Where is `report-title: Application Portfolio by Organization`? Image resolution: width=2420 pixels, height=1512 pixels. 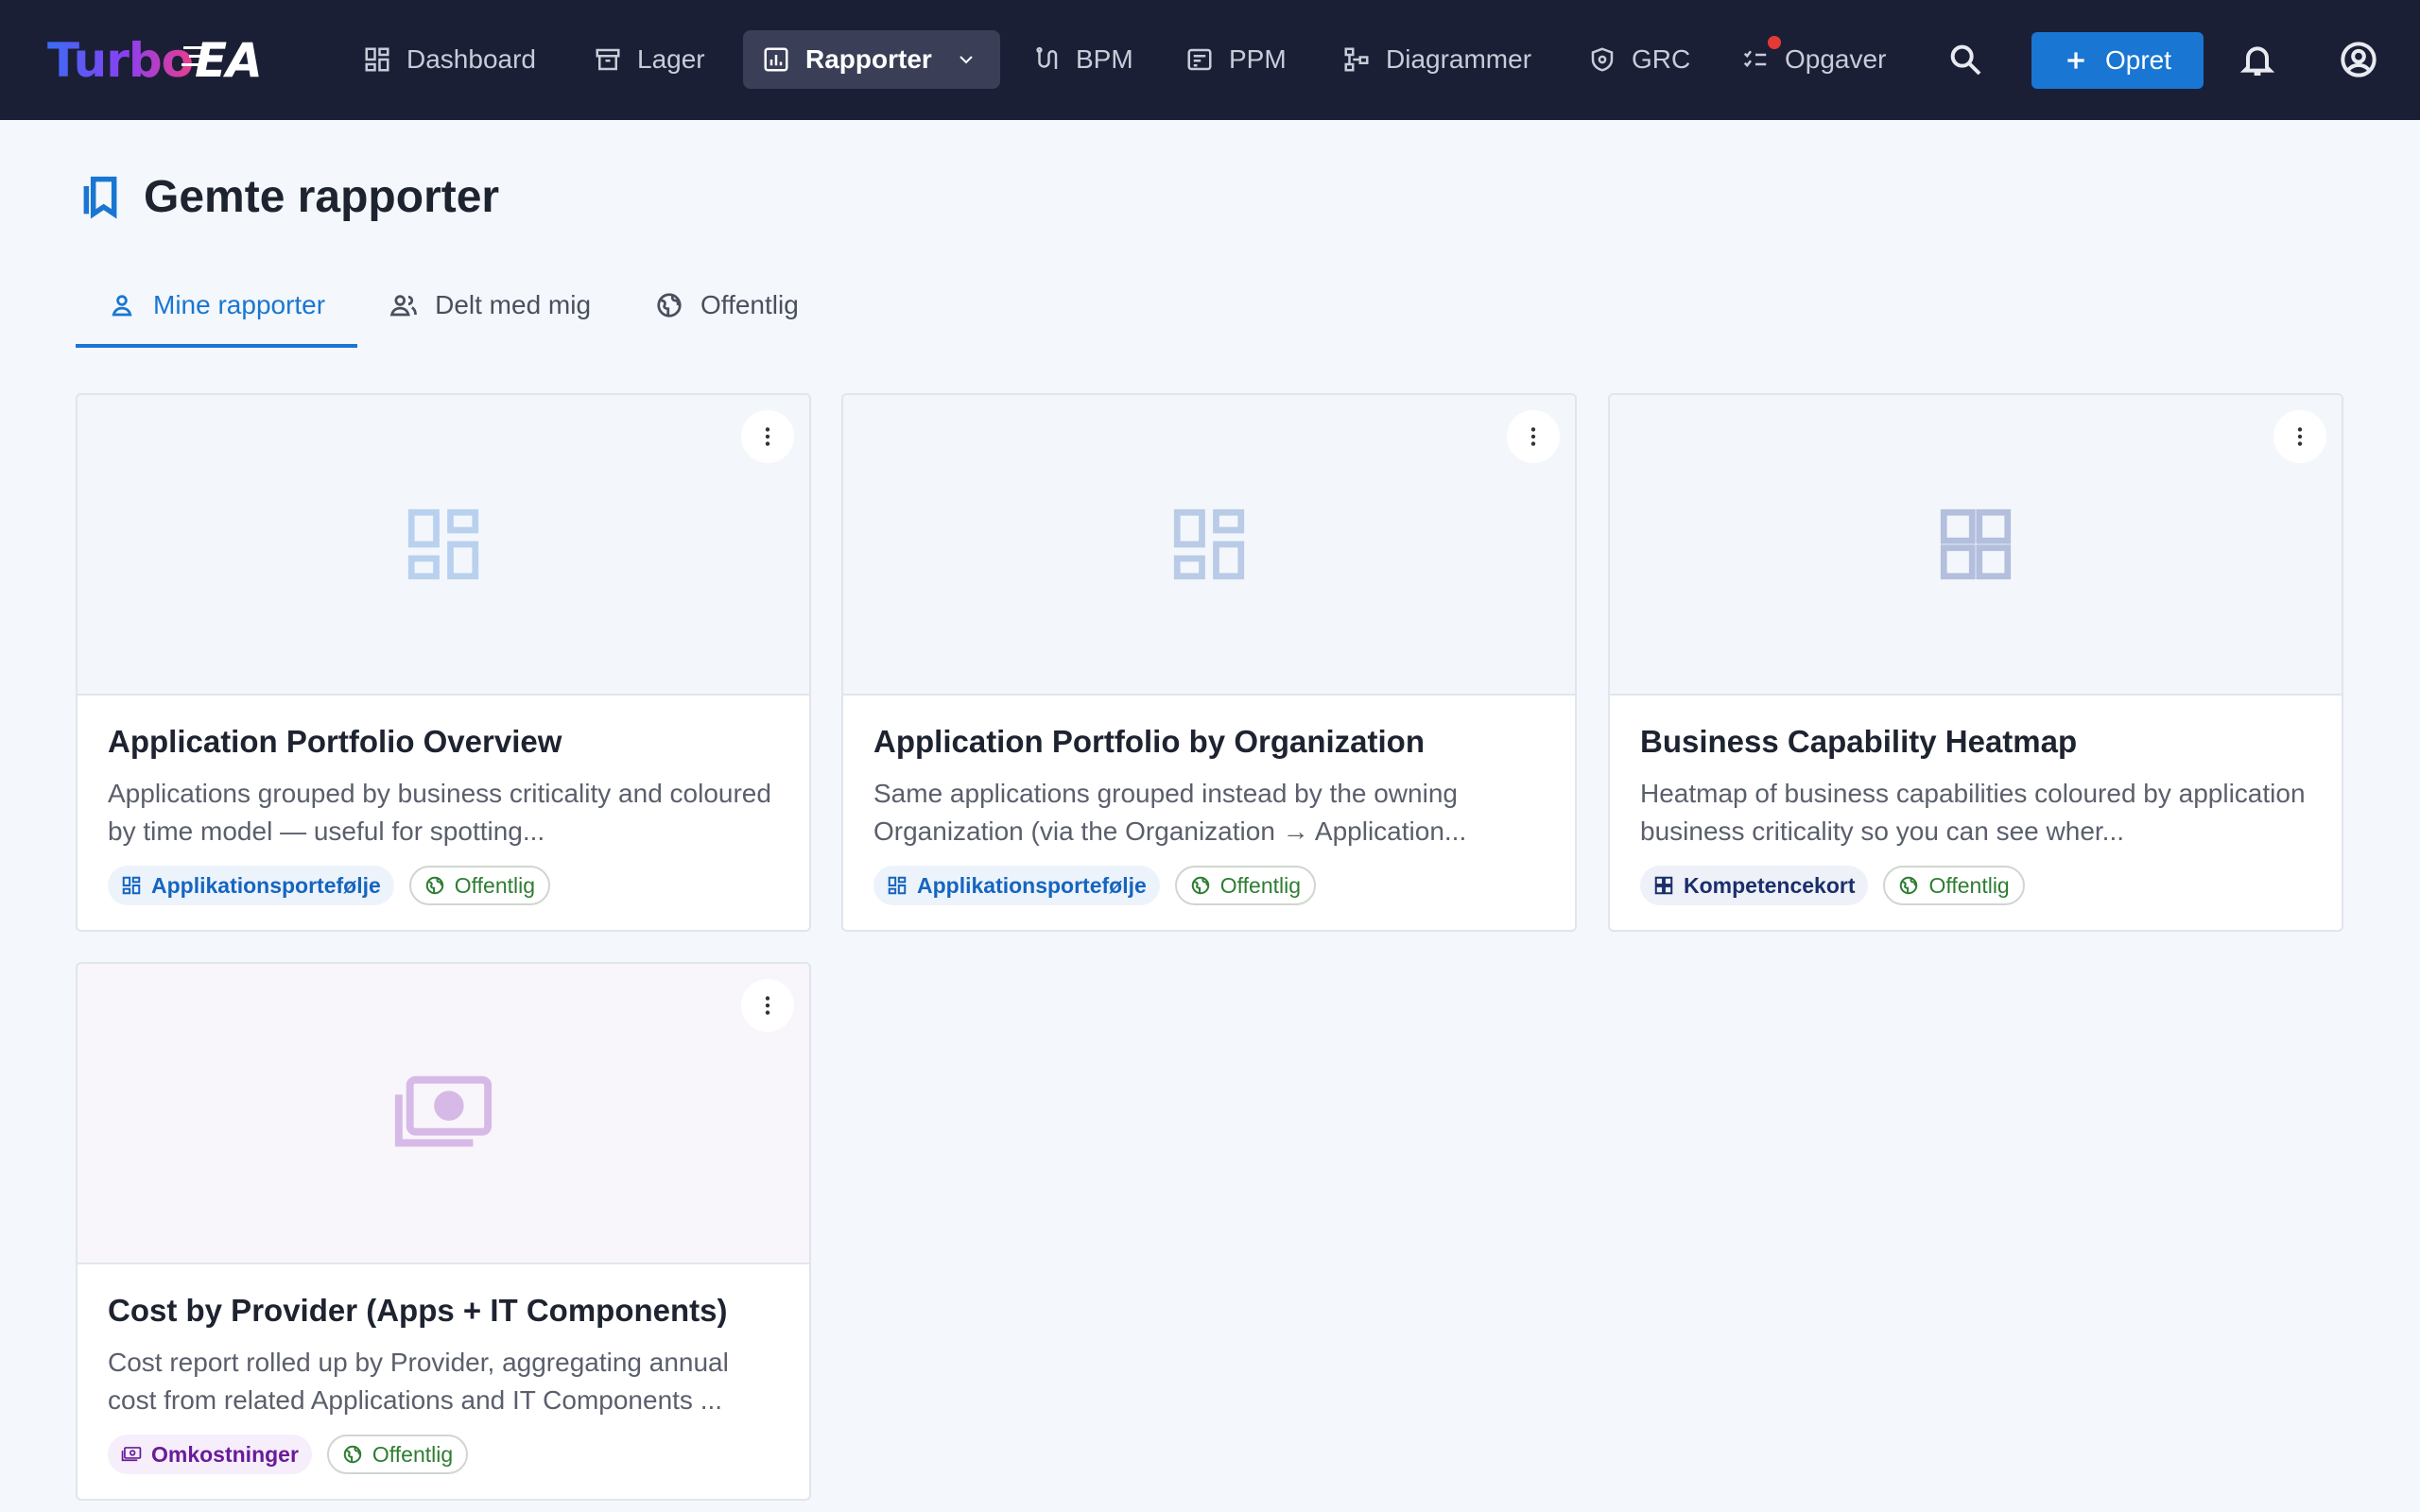 report-title: Application Portfolio by Organization is located at coordinates (1149, 741).